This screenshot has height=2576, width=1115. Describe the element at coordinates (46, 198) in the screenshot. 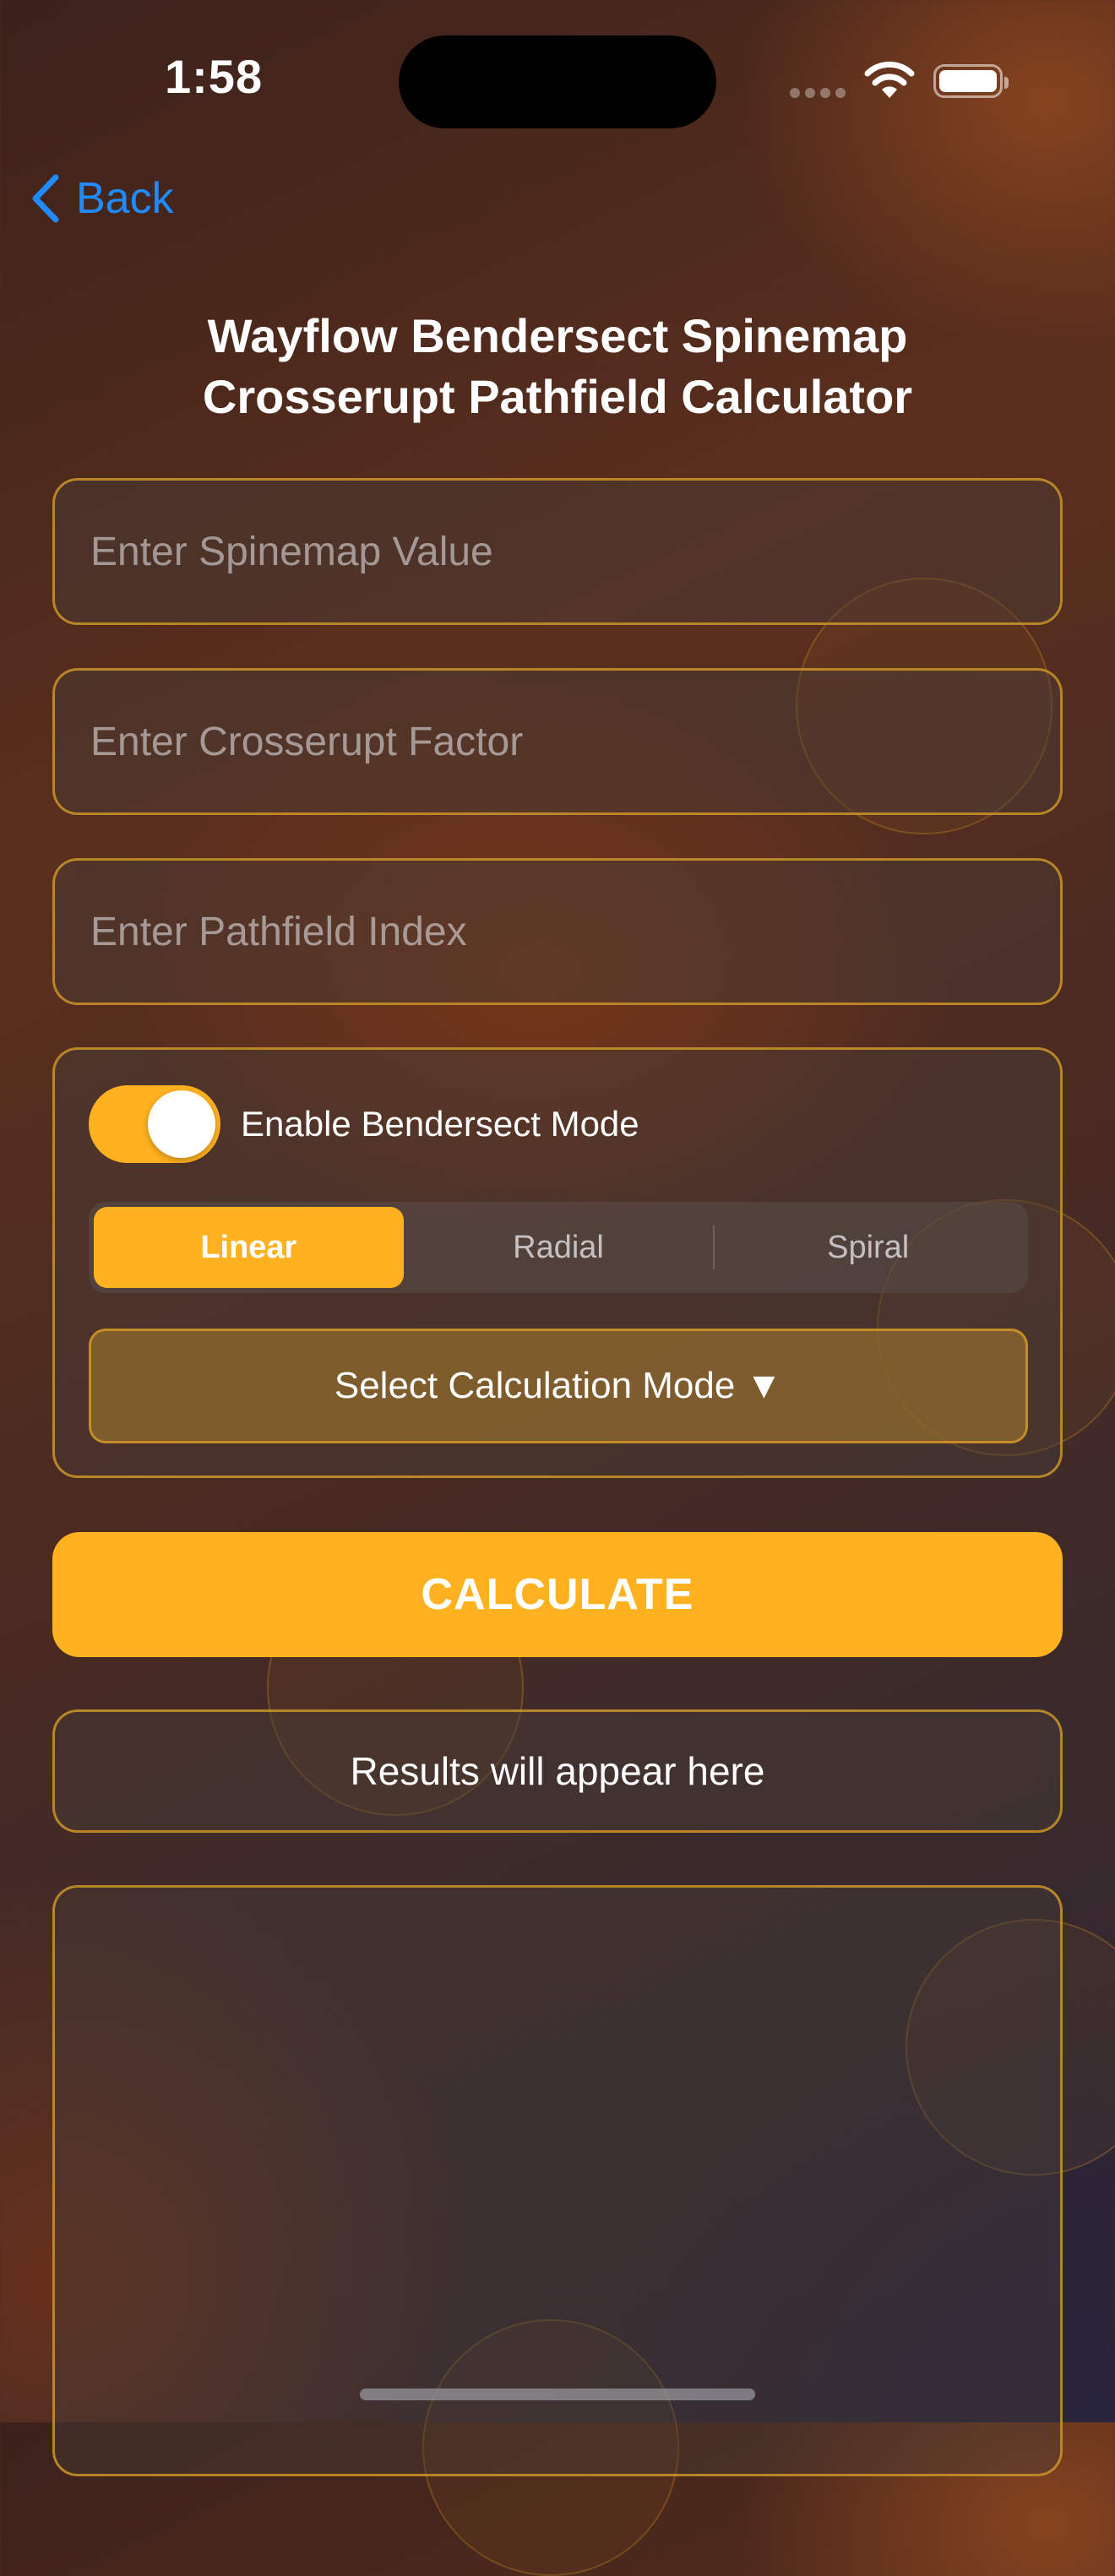

I see `chevron-left-icon` at that location.